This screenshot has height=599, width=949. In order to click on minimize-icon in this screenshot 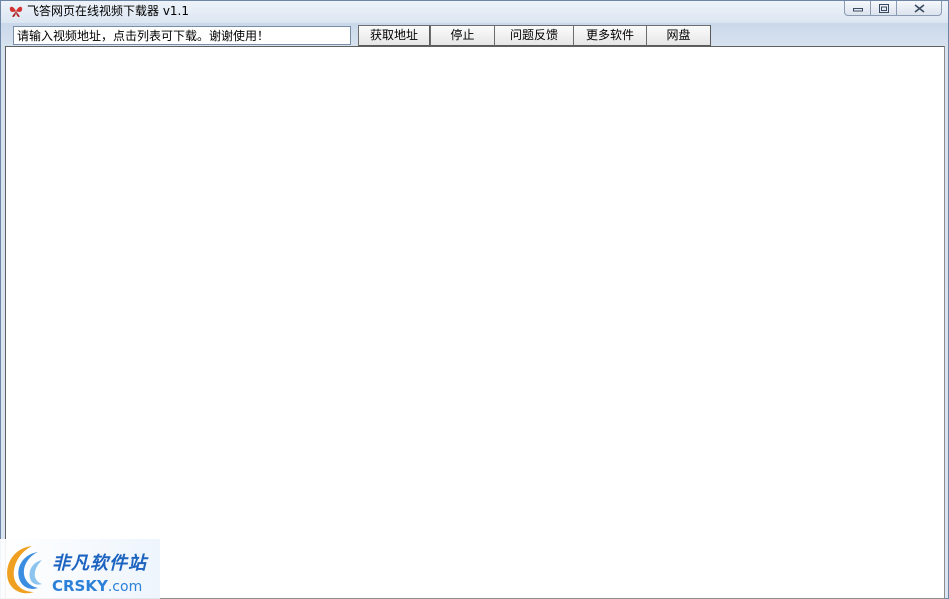, I will do `click(857, 10)`.